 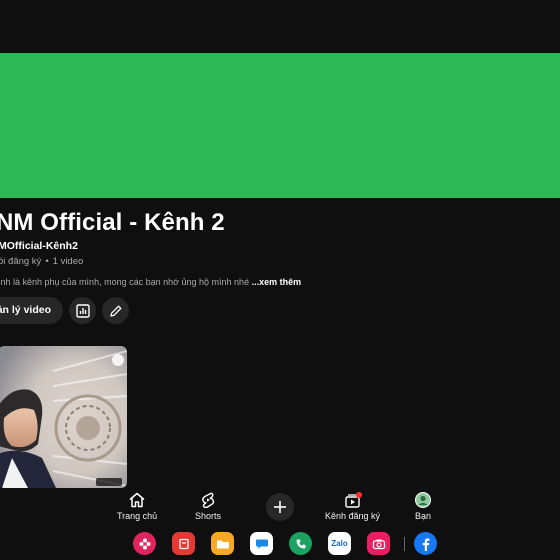 I want to click on notification-dot, so click(x=358, y=495).